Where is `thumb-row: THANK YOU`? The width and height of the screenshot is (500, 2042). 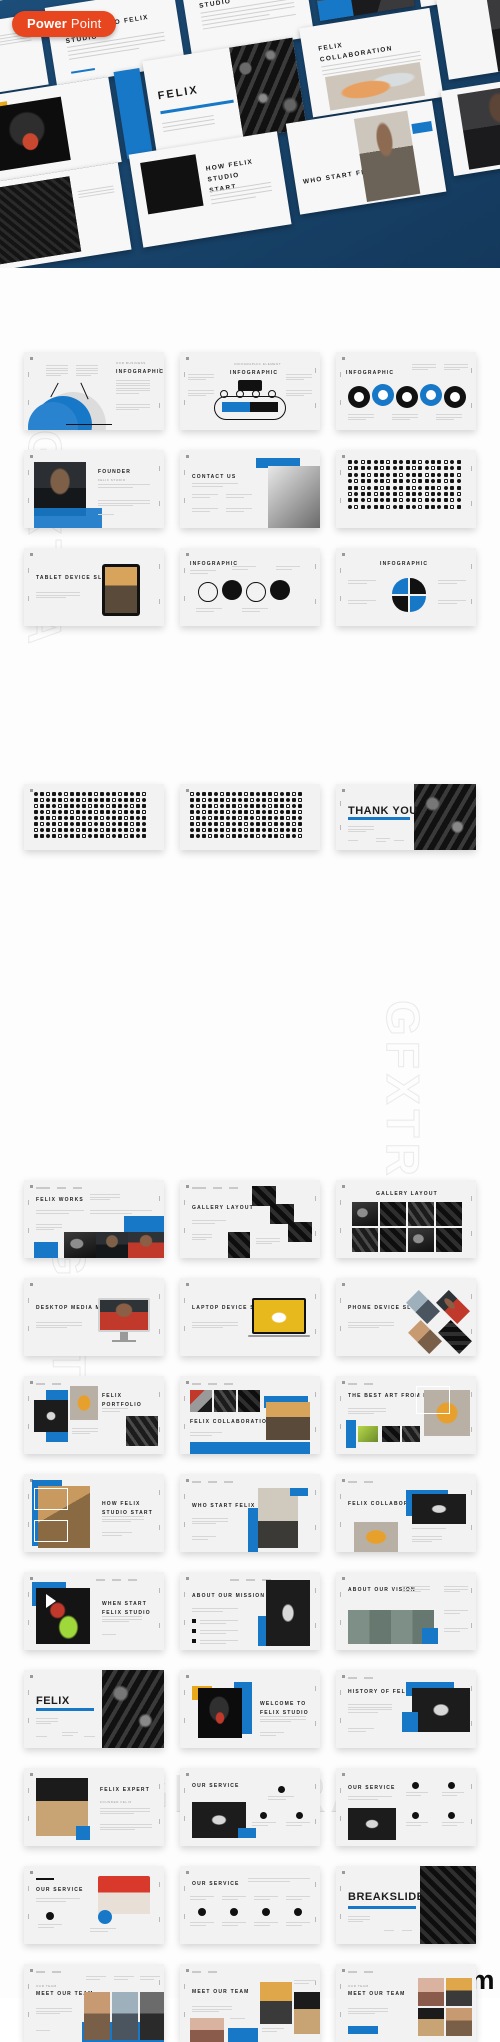 thumb-row: THANK YOU is located at coordinates (250, 817).